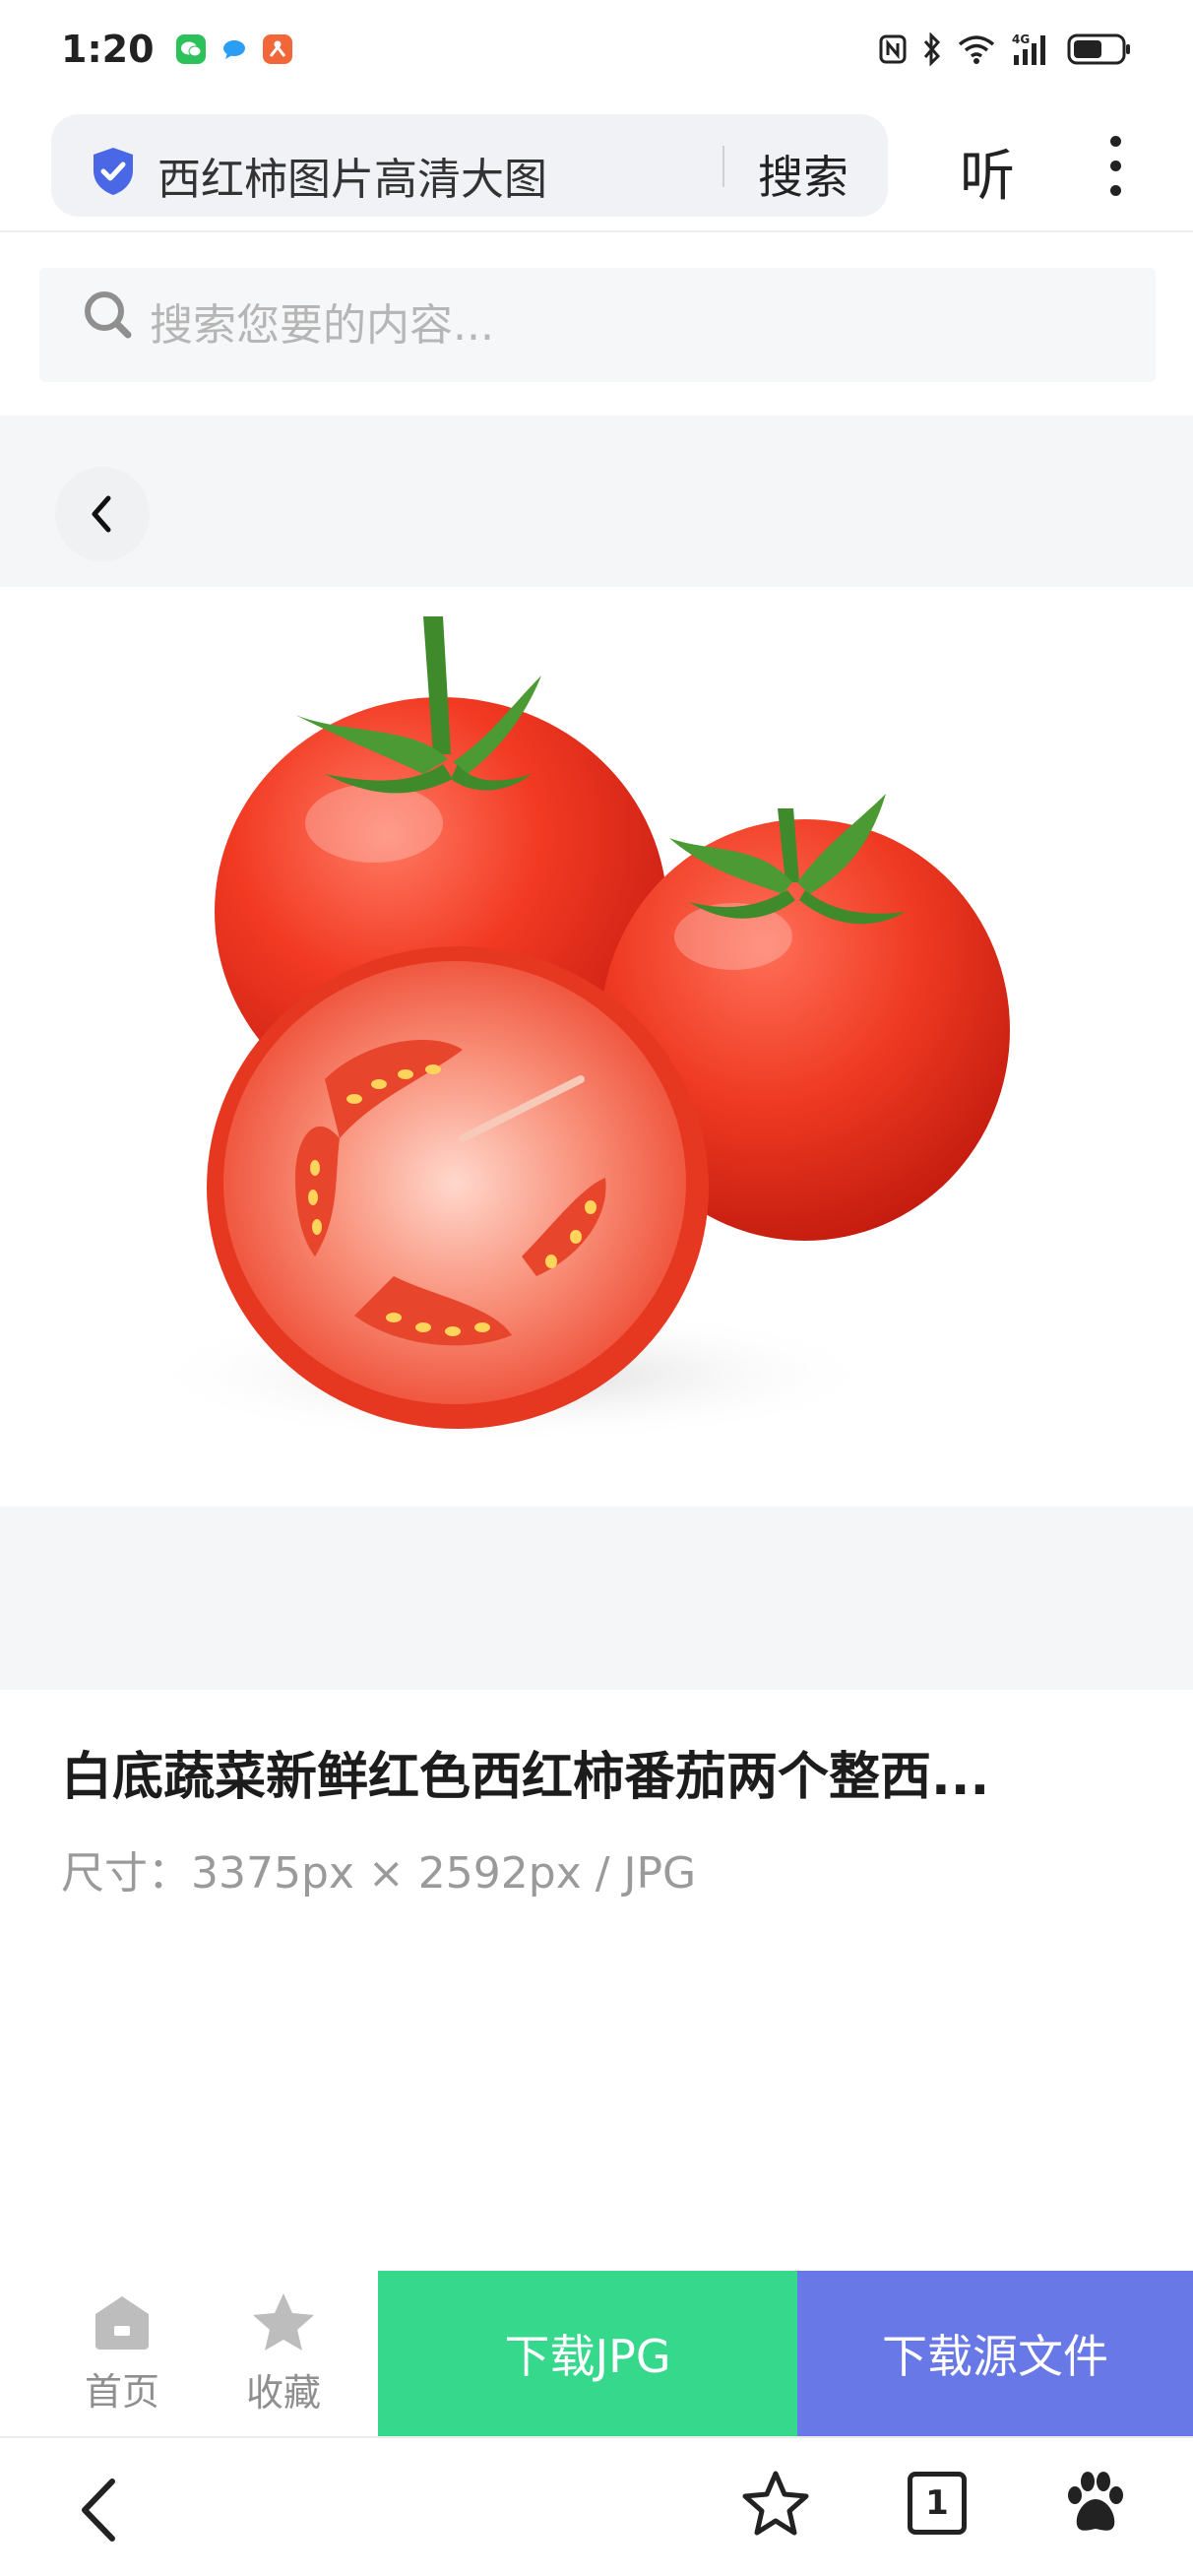  Describe the element at coordinates (1098, 49) in the screenshot. I see `battery-icon` at that location.